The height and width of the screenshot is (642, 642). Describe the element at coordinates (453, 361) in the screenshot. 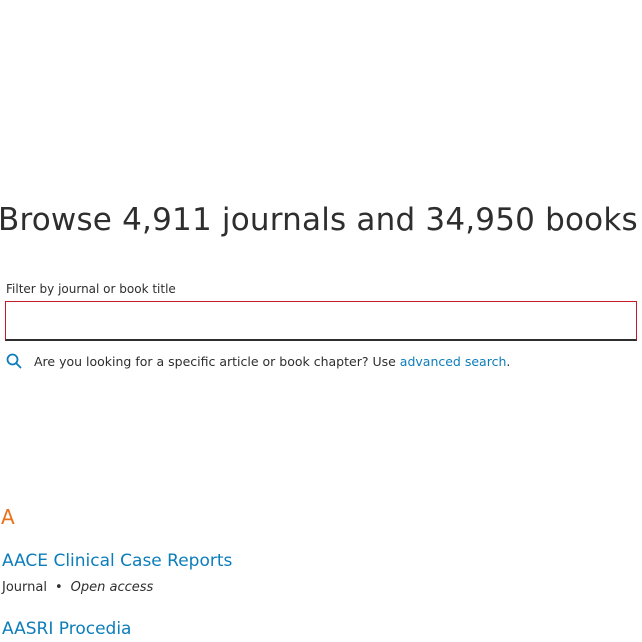

I see `advanced-search-link: advanced search` at that location.